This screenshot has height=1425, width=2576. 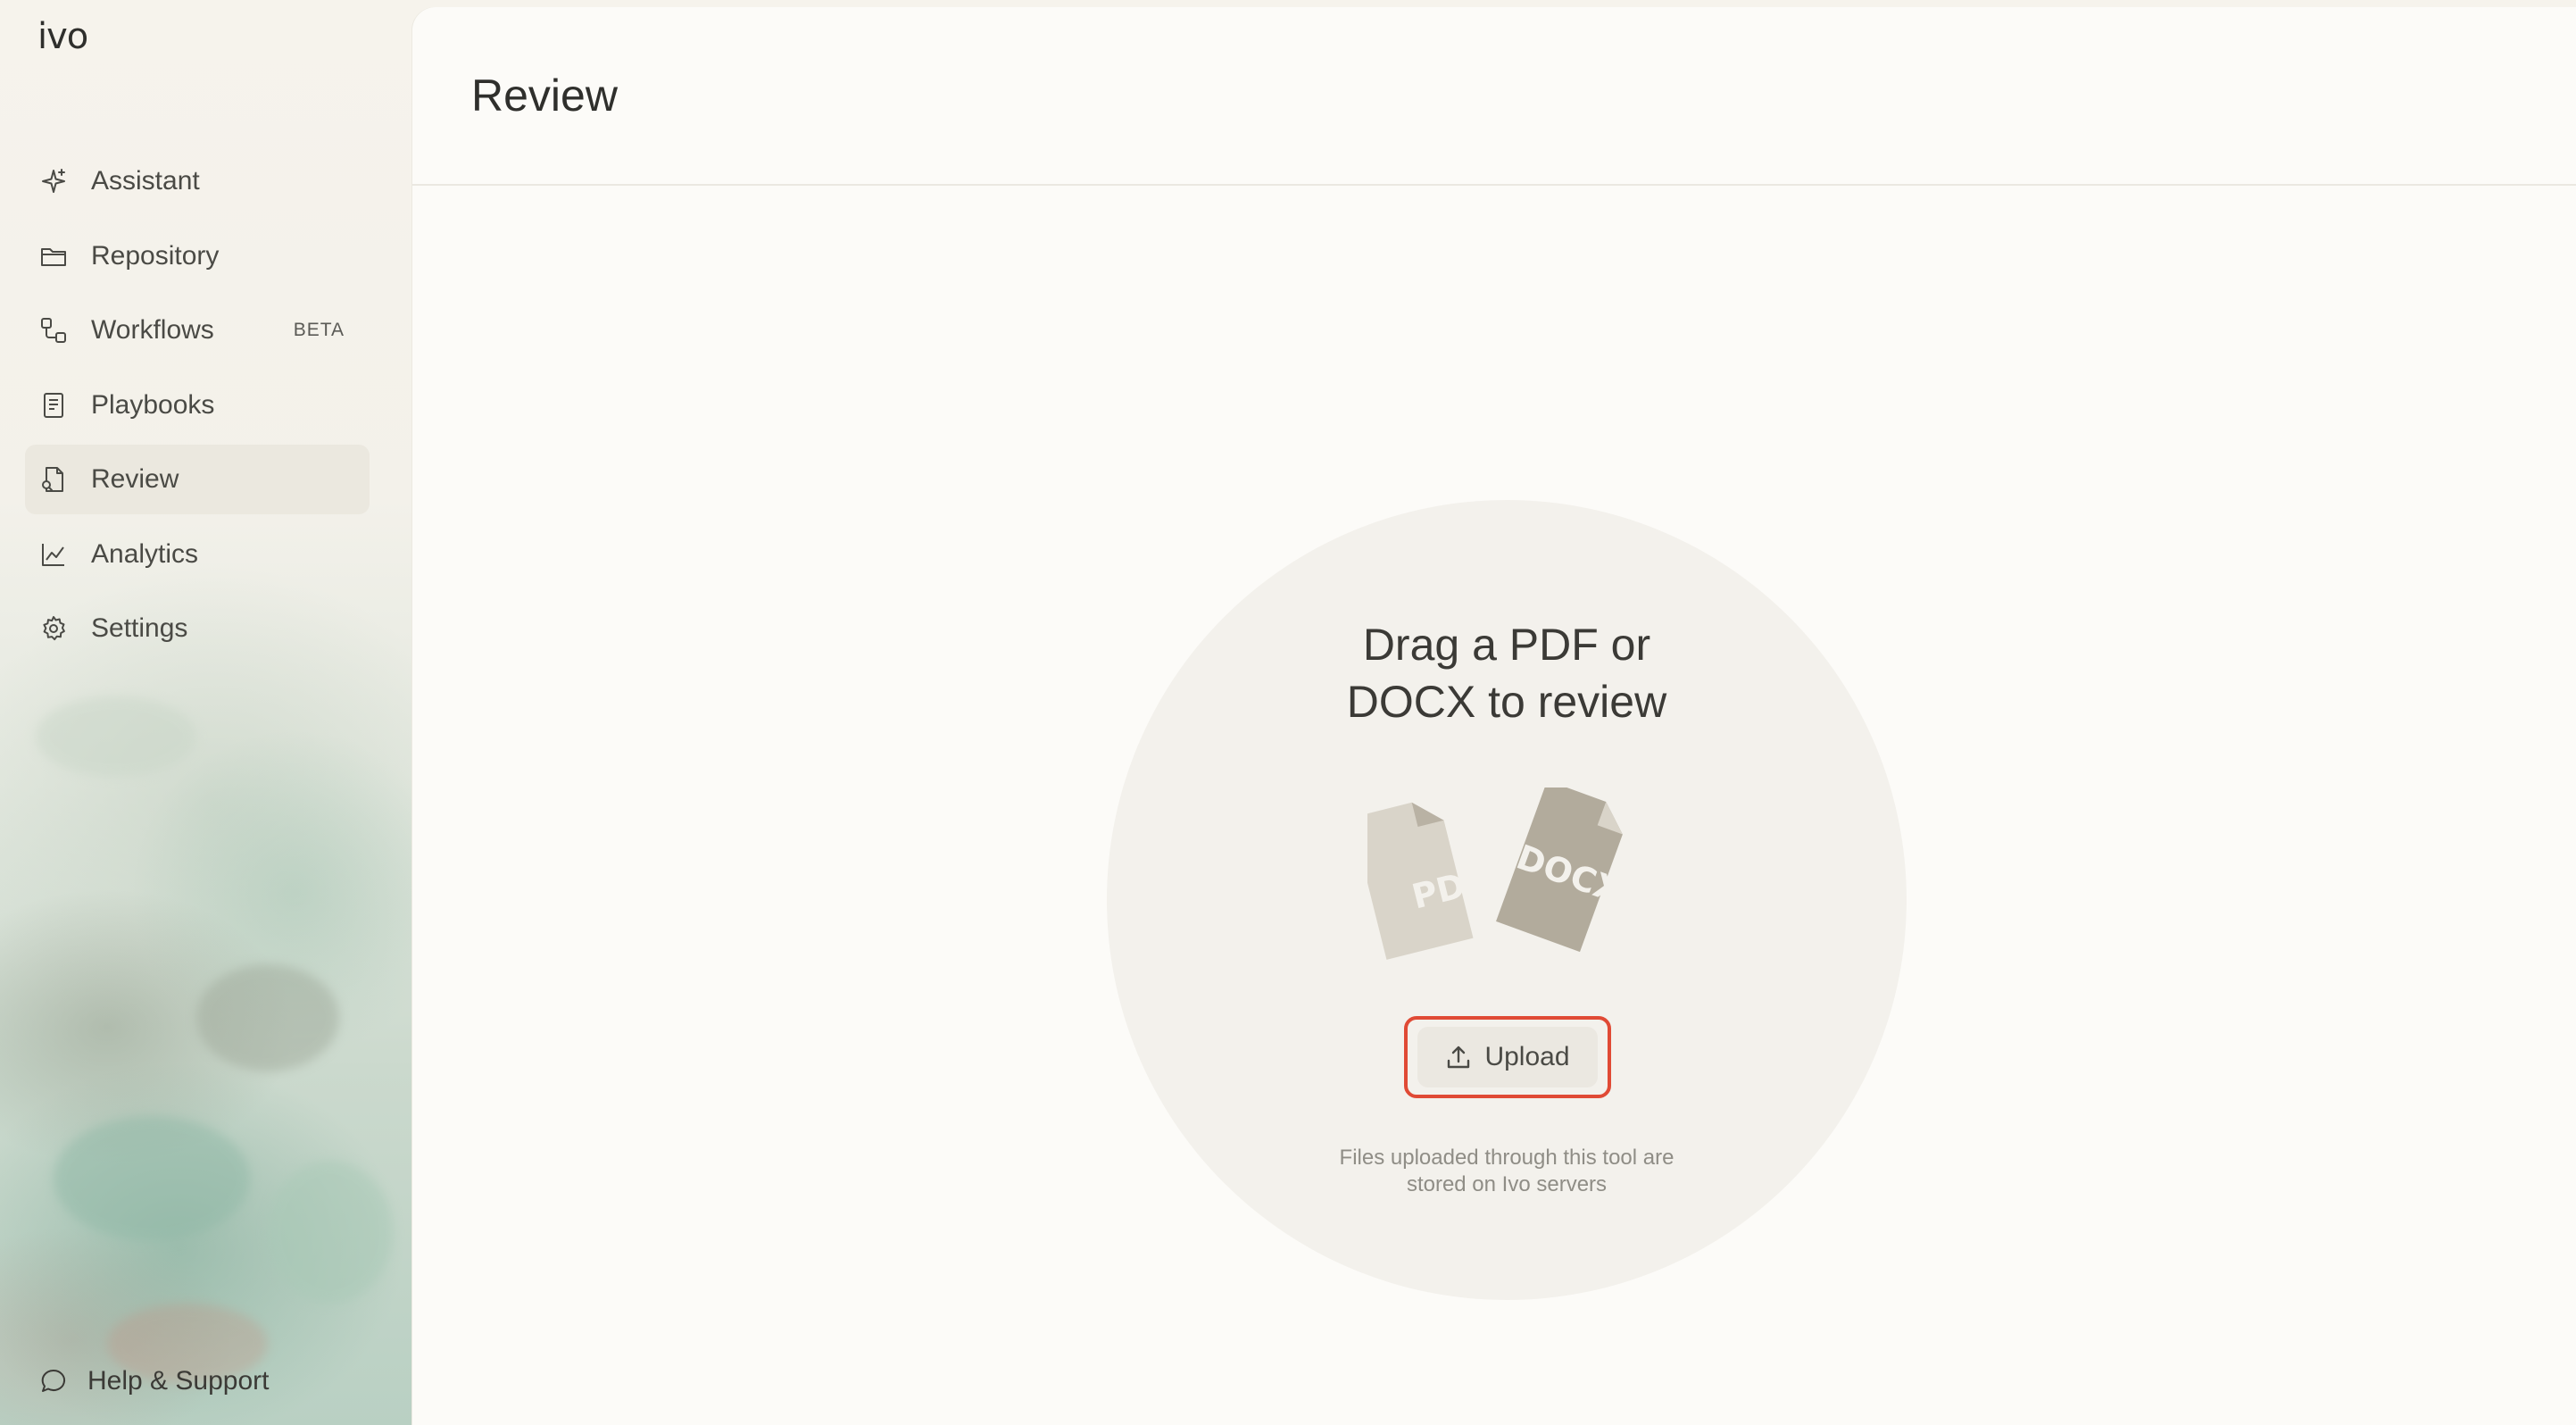 I want to click on page-header: Review, so click(x=1494, y=97).